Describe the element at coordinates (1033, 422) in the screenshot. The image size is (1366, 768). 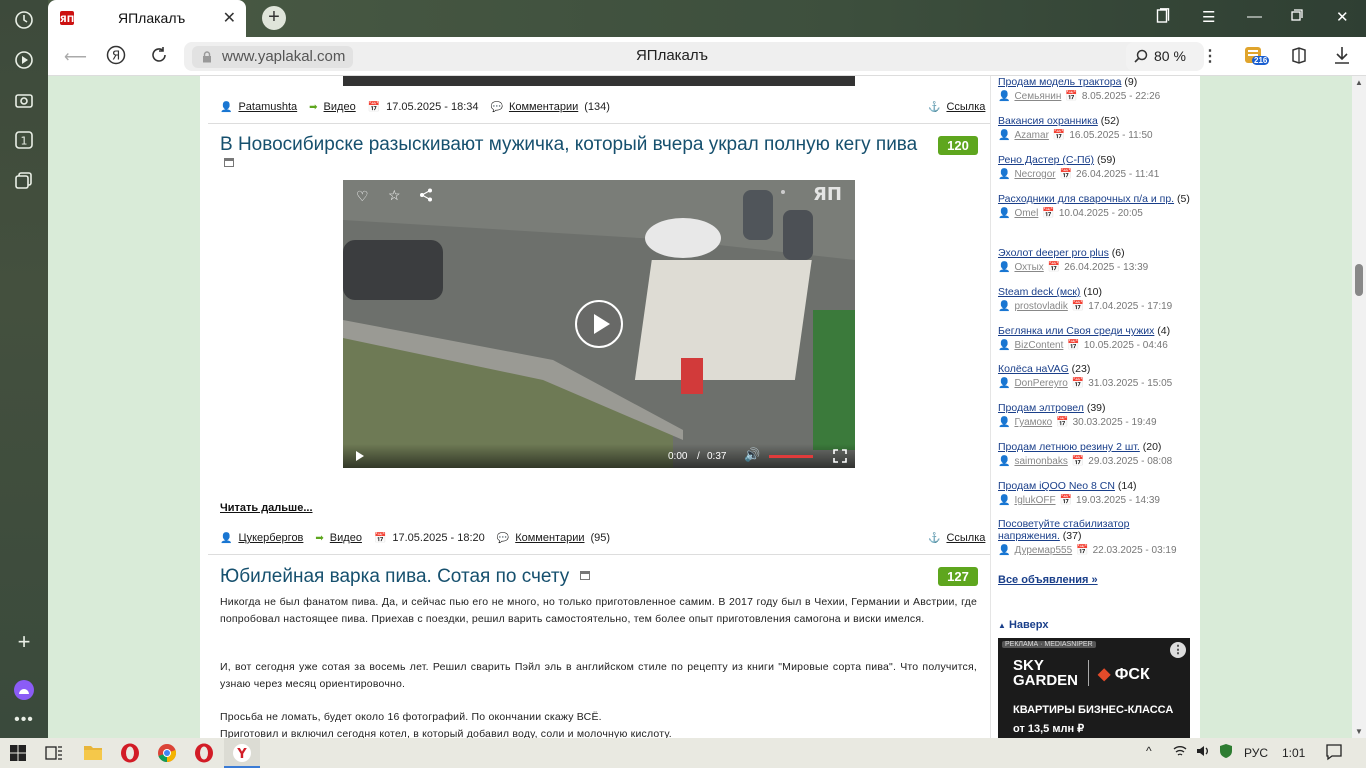
I see `classified-user: Гуамоко` at that location.